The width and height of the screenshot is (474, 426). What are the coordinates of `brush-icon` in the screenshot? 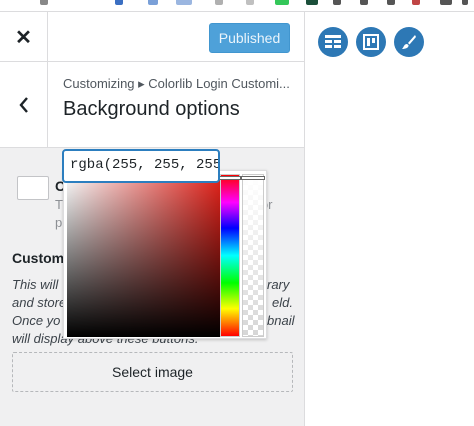 It's located at (409, 42).